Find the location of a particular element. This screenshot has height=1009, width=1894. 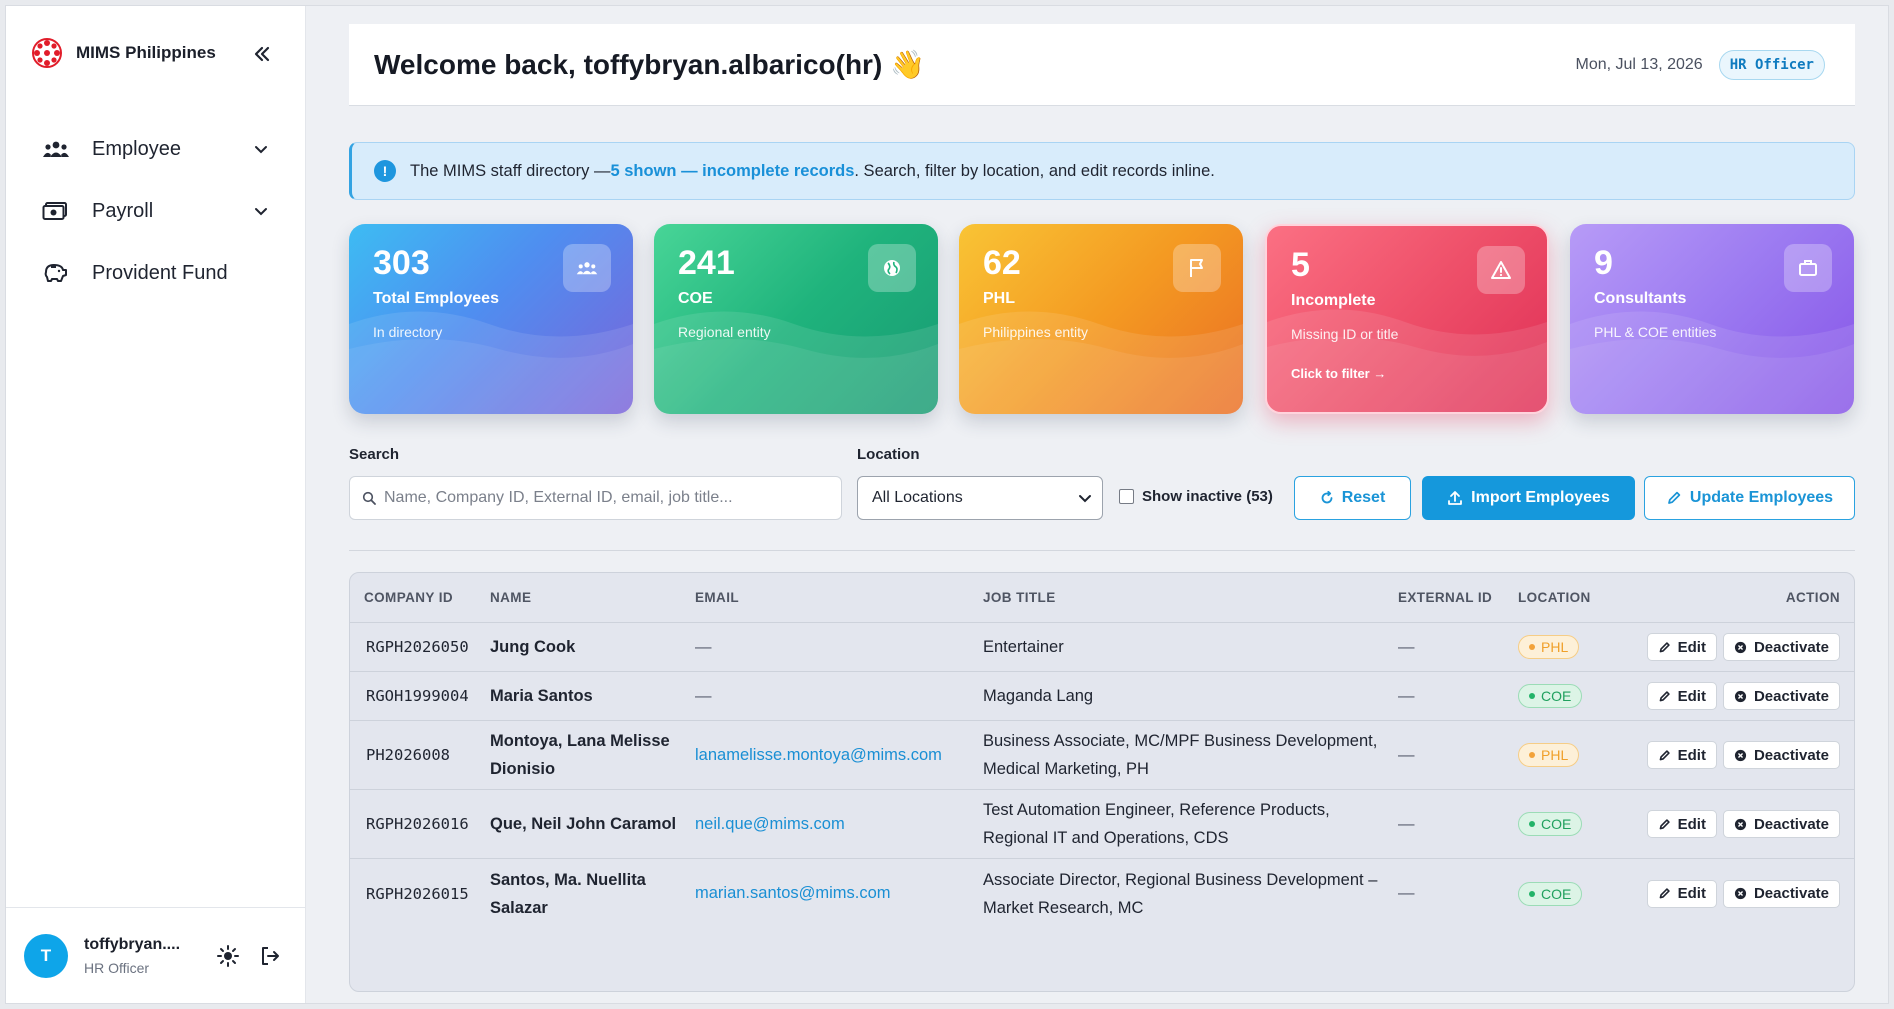

cell-name: Montoya, Lana Melisse Dionisio is located at coordinates (580, 755).